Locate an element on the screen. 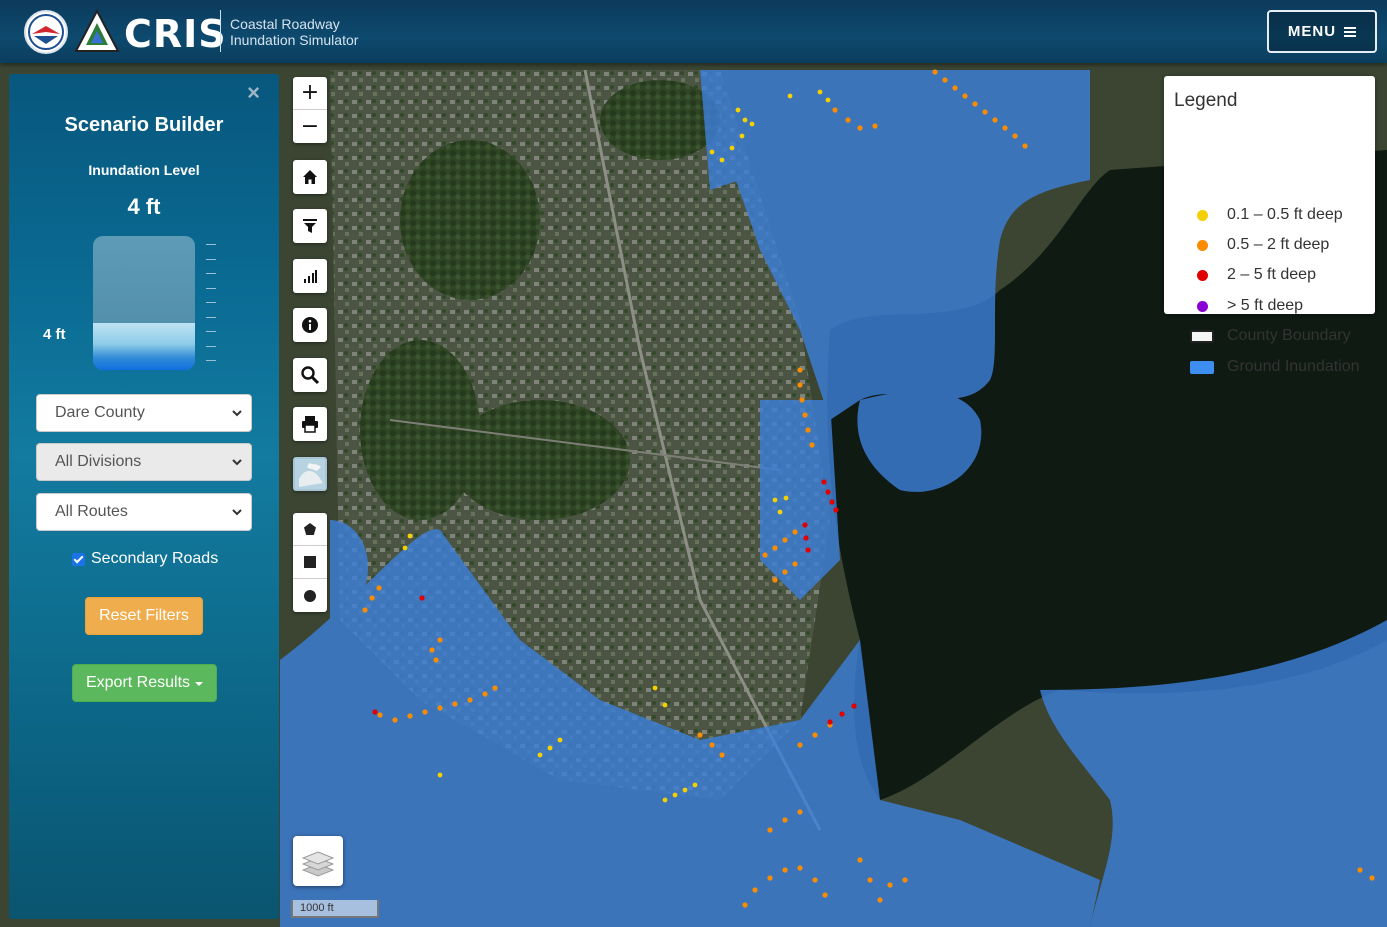 The width and height of the screenshot is (1387, 927). print-button is located at coordinates (310, 424).